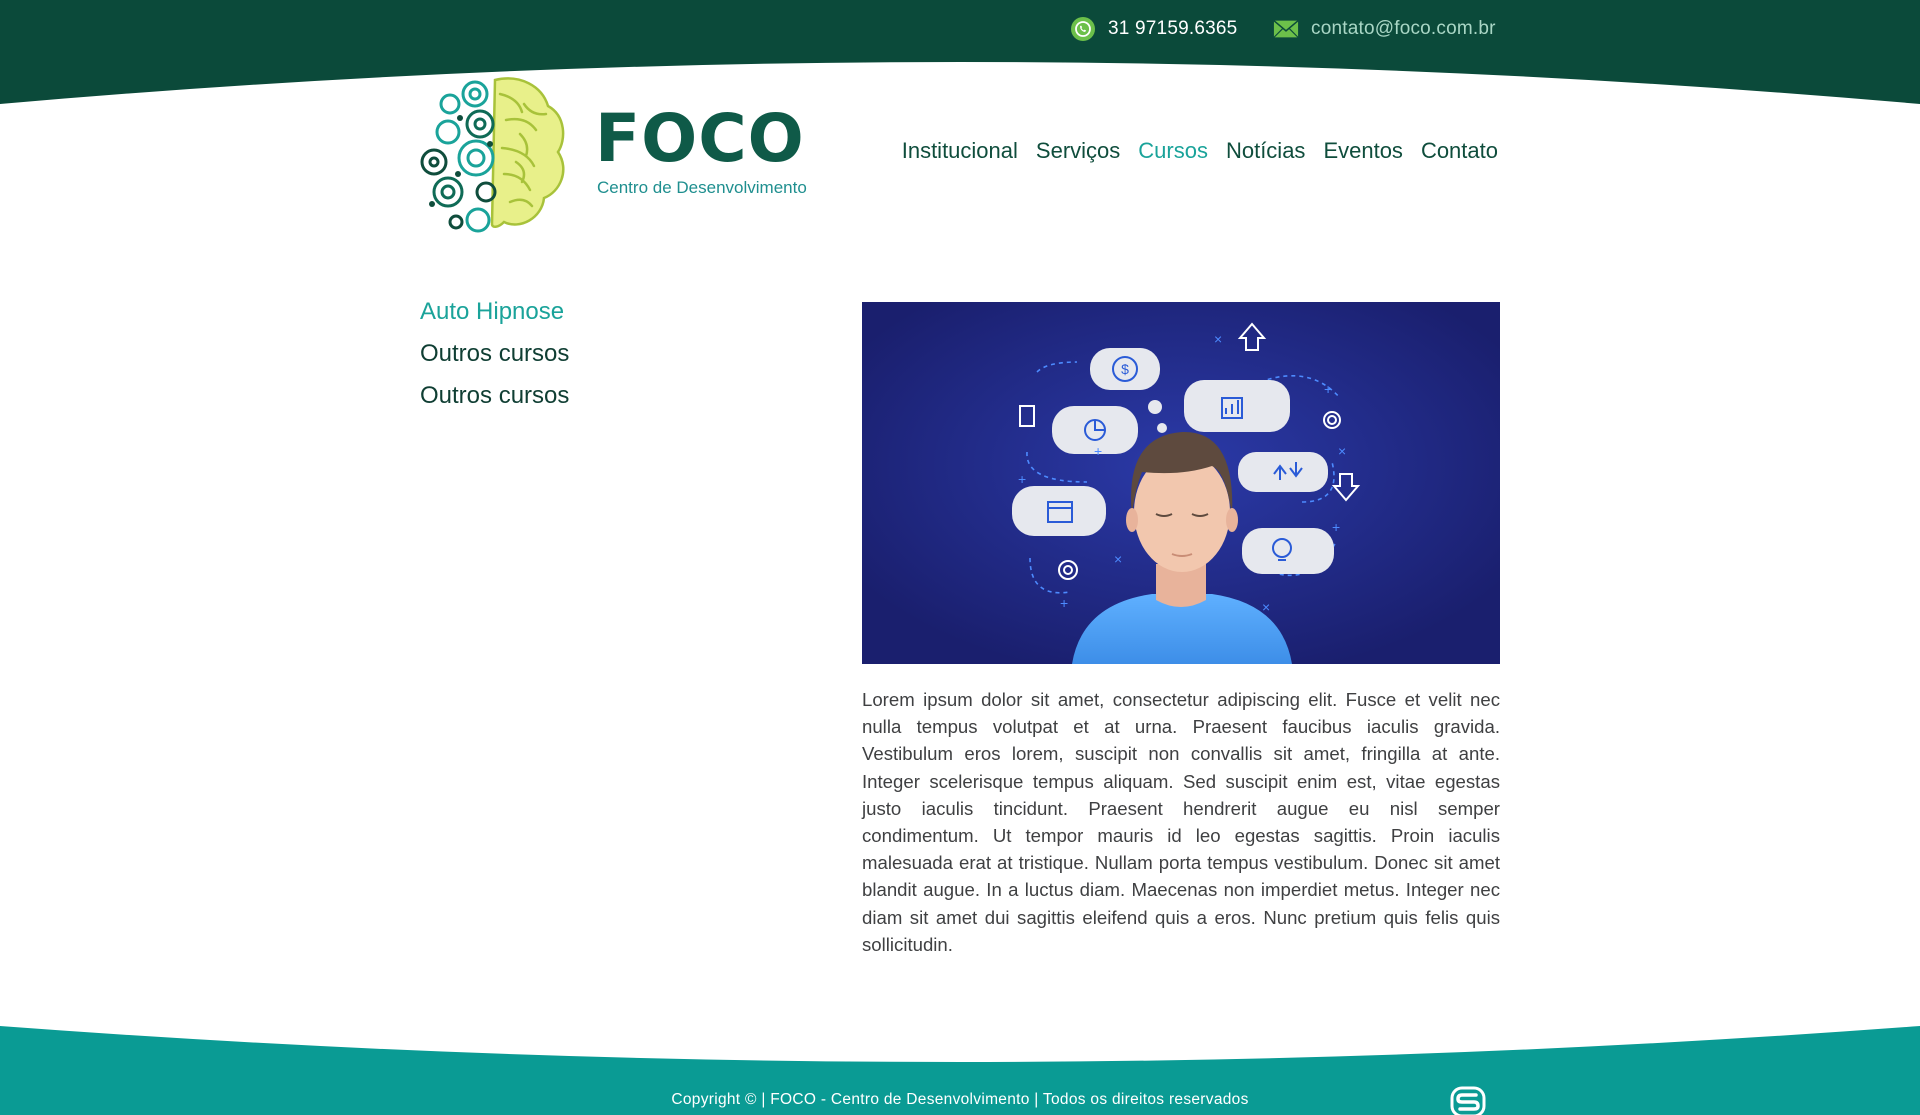 The height and width of the screenshot is (1115, 1920). I want to click on brain-gears-logo-icon, so click(492, 155).